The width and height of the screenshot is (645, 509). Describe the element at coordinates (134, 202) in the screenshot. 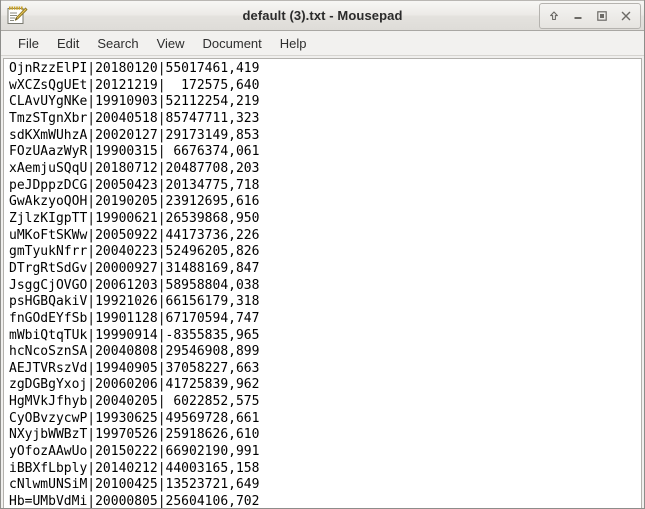

I see `editor-line: GwAkzyoQOH|20190205|23912695,616` at that location.